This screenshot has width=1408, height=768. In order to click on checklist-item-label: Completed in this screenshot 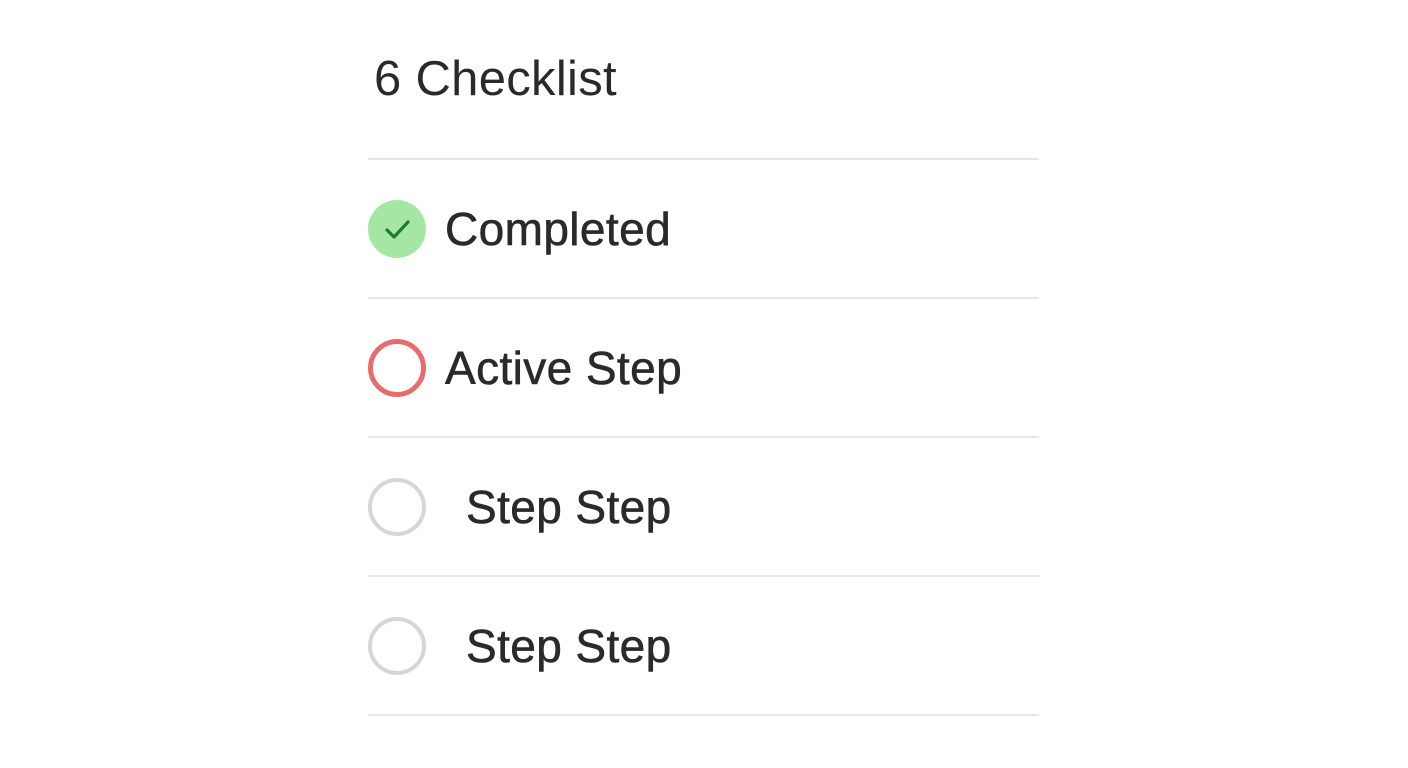, I will do `click(558, 228)`.